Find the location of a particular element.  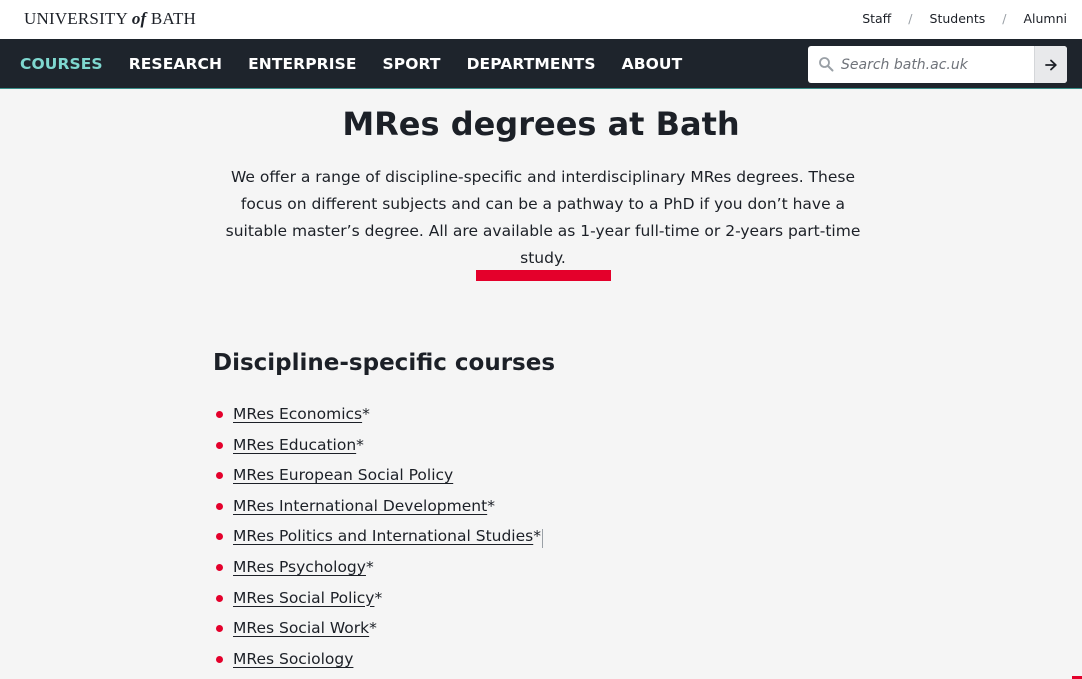

list-item: MRes Politics and International Studies* is located at coordinates (377, 536).